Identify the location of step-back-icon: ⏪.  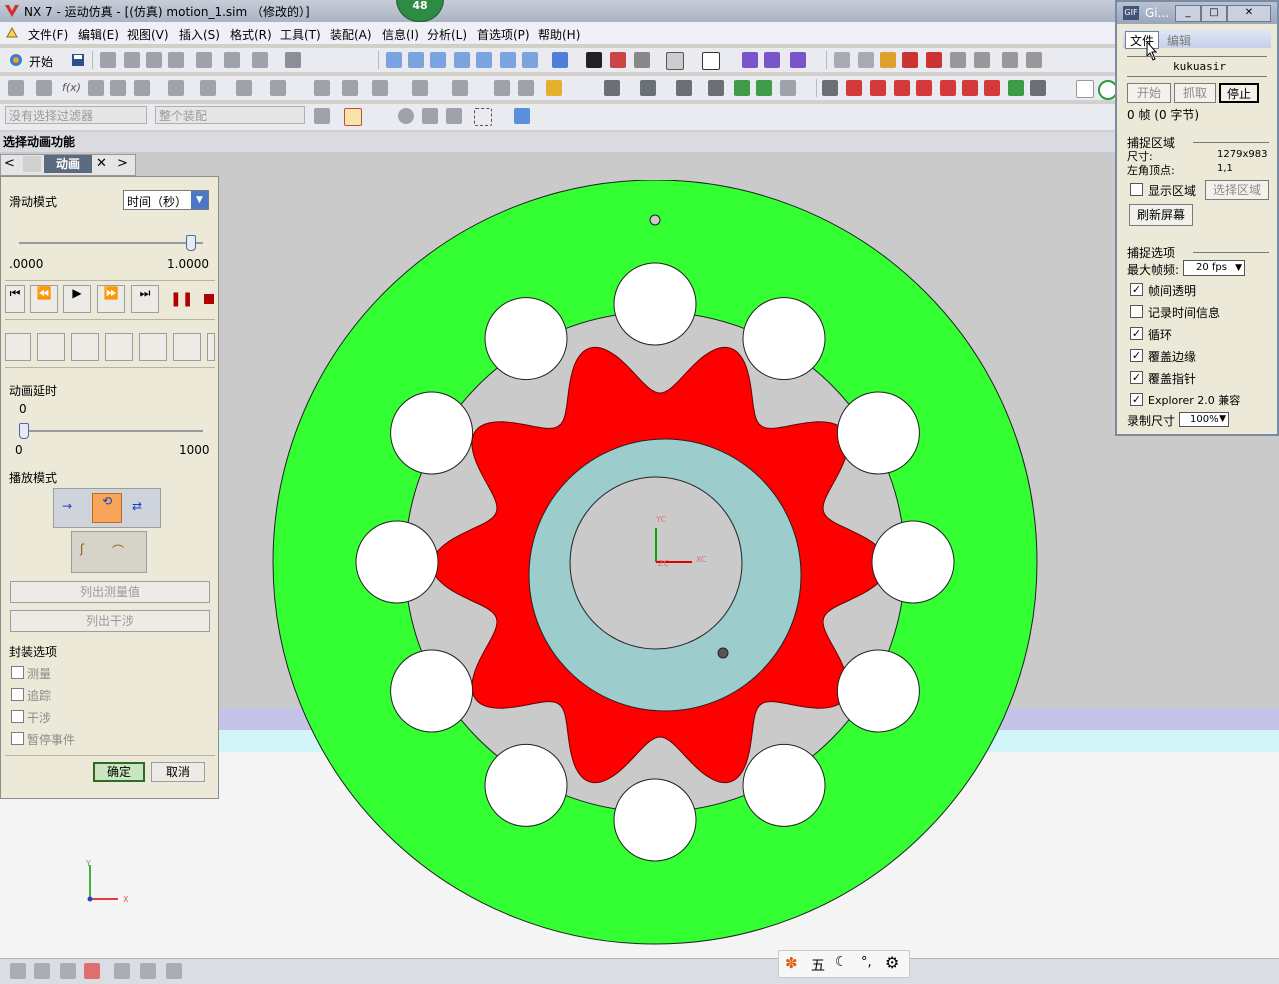
(44, 299).